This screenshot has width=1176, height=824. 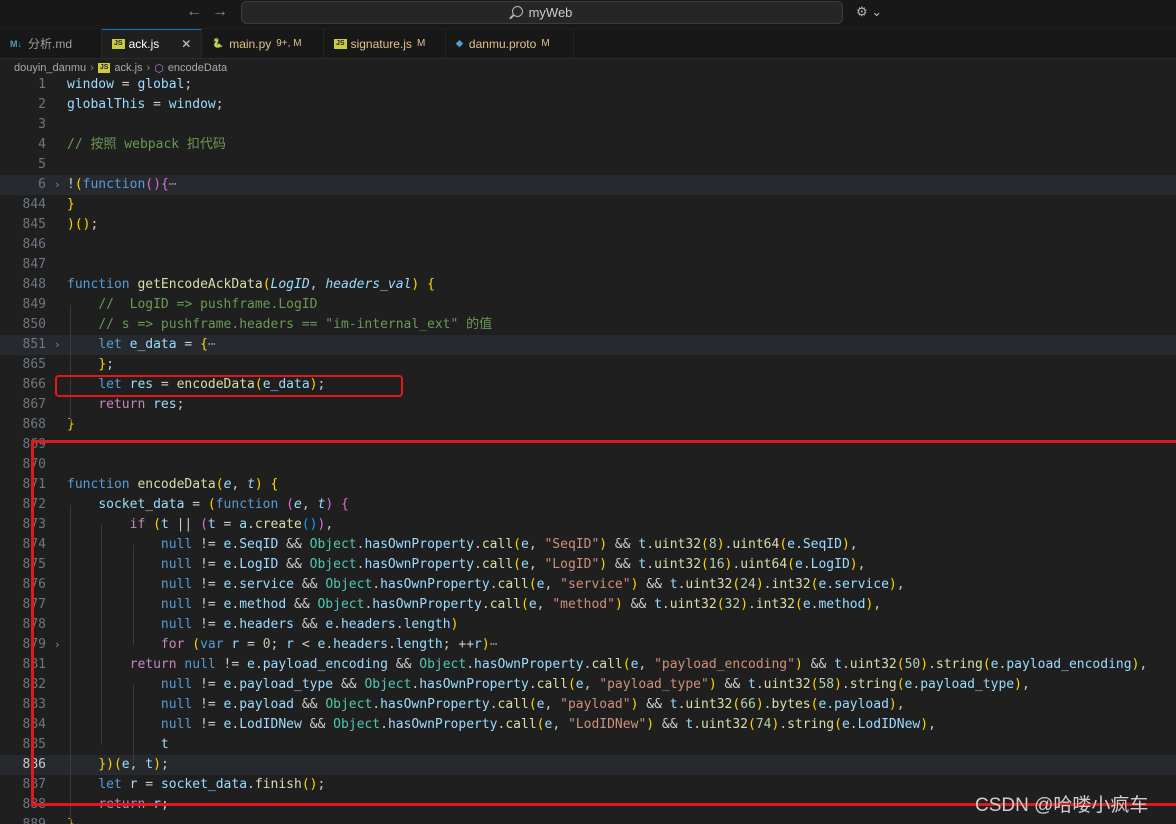 What do you see at coordinates (588, 365) in the screenshot?
I see `code-line: 865 };` at bounding box center [588, 365].